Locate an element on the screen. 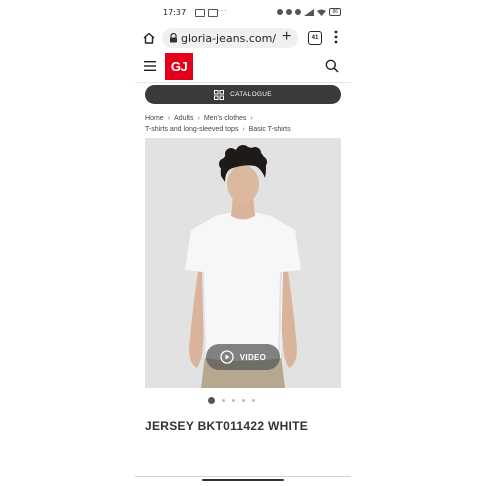 This screenshot has height=486, width=486. notification-icons is located at coordinates (206, 13).